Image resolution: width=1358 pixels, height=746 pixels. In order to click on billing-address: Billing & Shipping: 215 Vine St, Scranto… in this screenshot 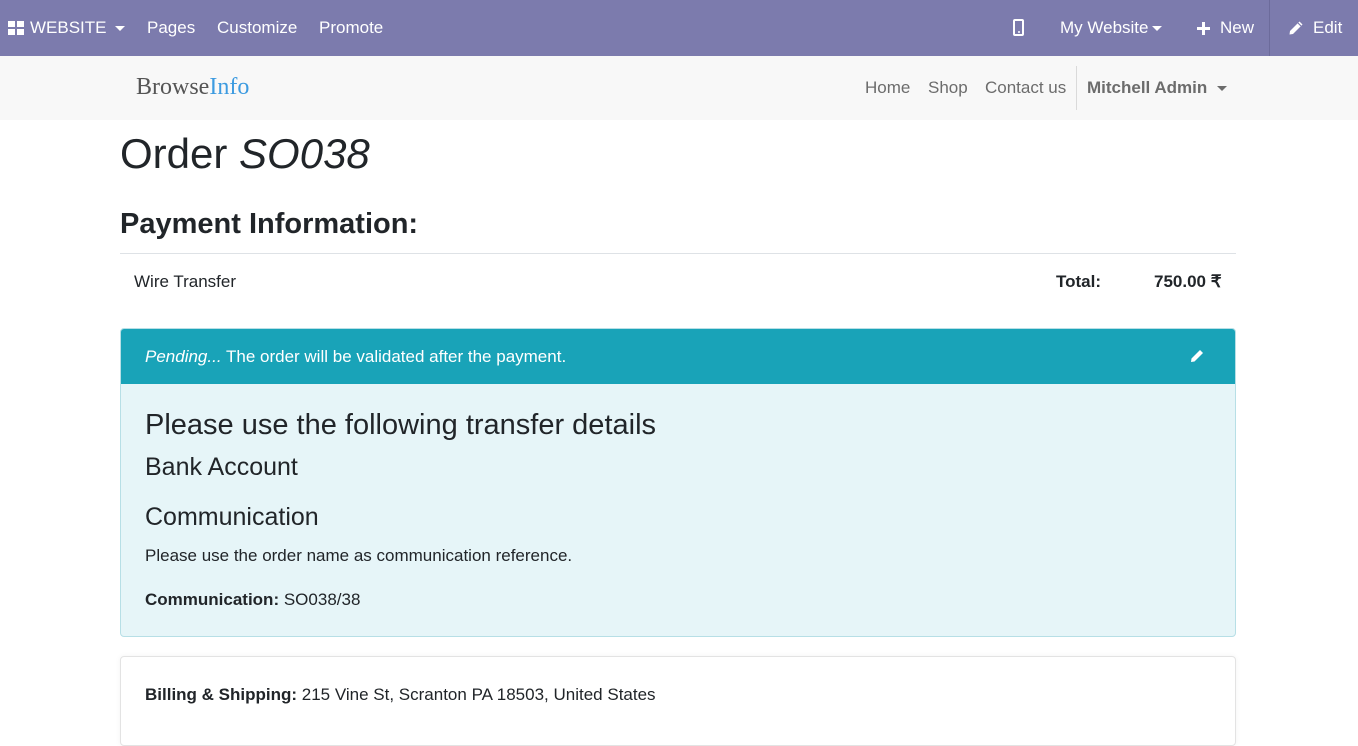, I will do `click(400, 695)`.